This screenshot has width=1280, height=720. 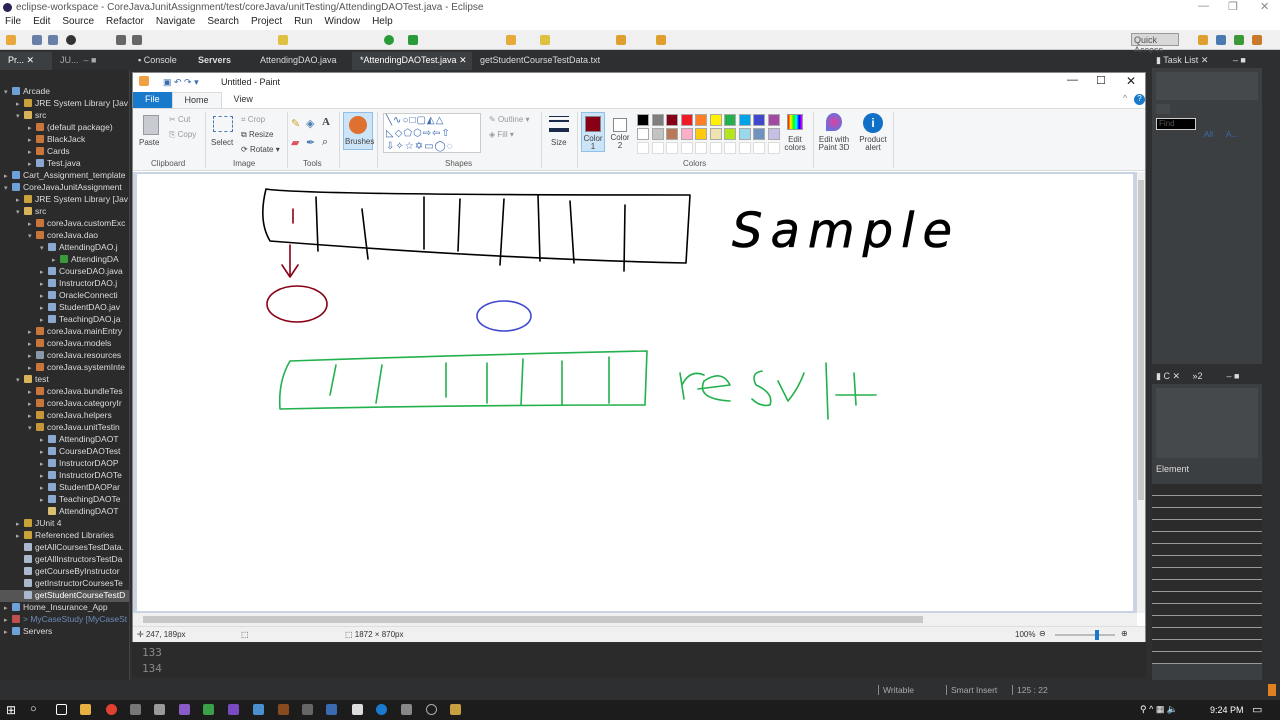 What do you see at coordinates (1207, 423) in the screenshot?
I see `outline-toolbar` at bounding box center [1207, 423].